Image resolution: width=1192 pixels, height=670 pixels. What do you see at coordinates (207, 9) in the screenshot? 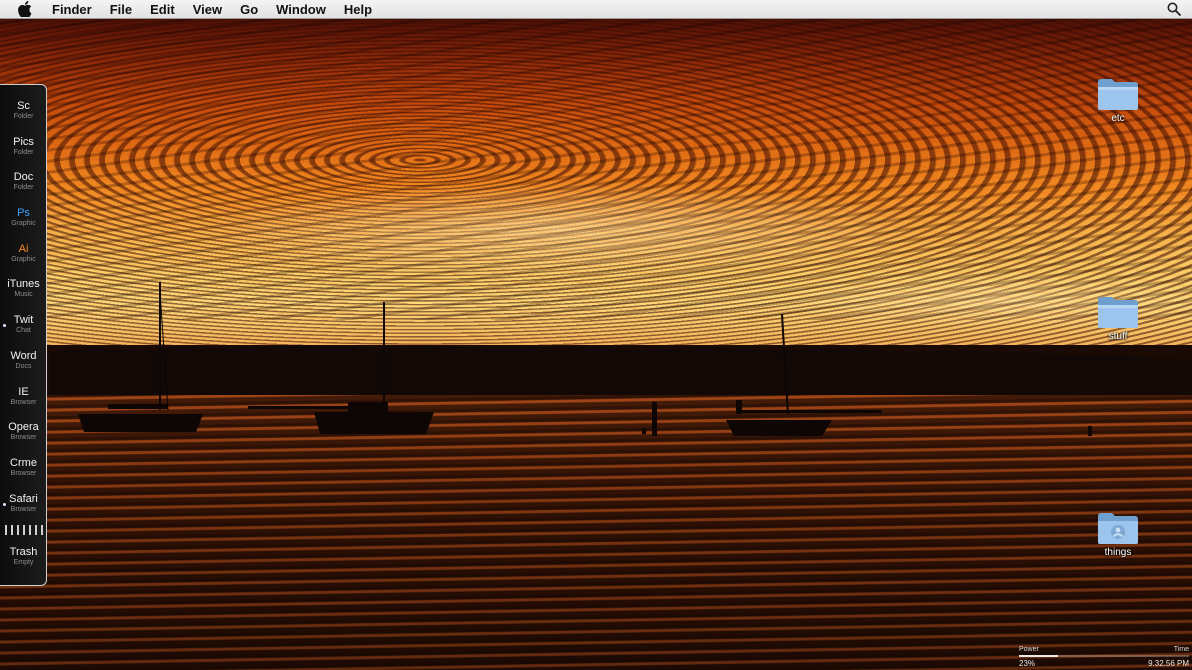
I see `menu-view: View` at bounding box center [207, 9].